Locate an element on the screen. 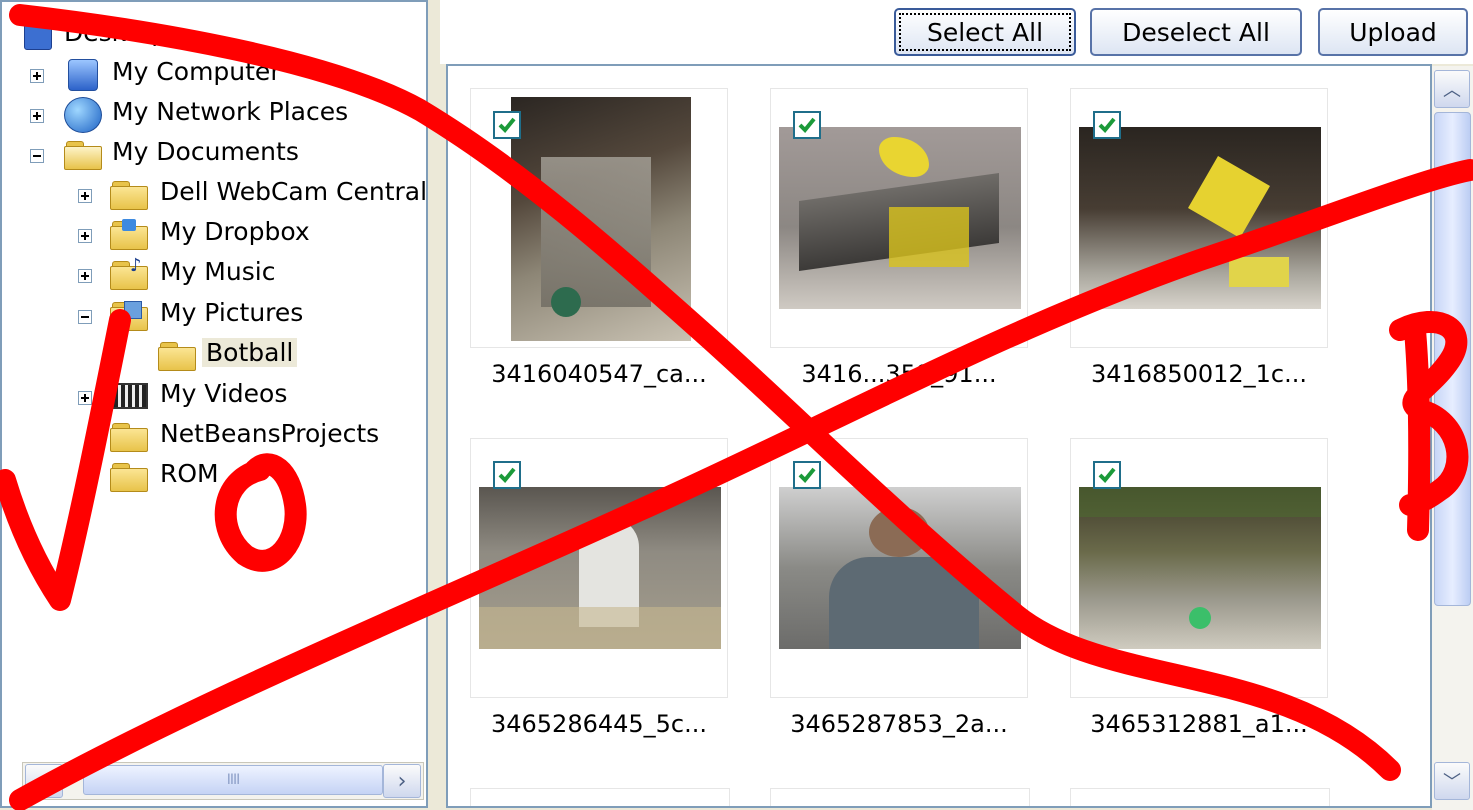  desktop-icon is located at coordinates (38, 37).